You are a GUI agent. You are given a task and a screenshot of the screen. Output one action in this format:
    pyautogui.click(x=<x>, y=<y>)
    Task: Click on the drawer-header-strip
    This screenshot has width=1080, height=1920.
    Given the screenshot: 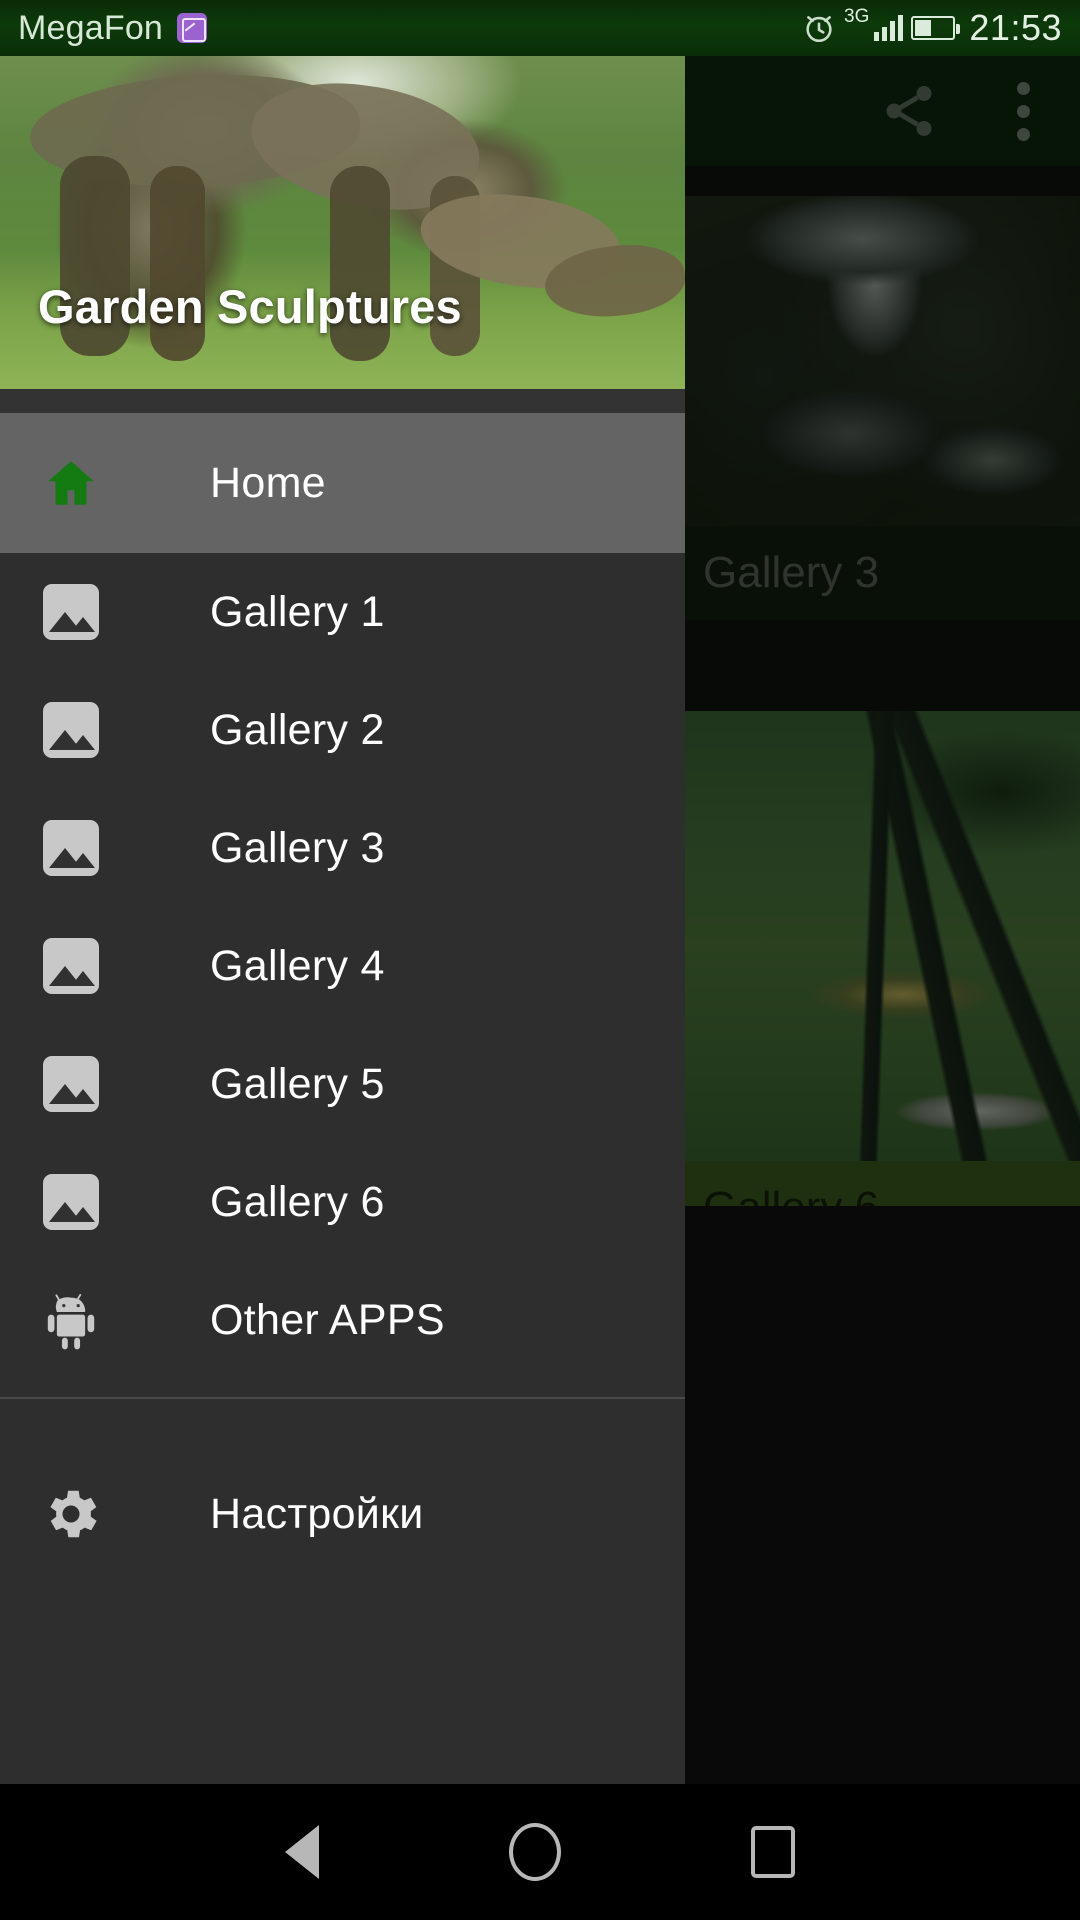 What is the action you would take?
    pyautogui.click(x=342, y=401)
    